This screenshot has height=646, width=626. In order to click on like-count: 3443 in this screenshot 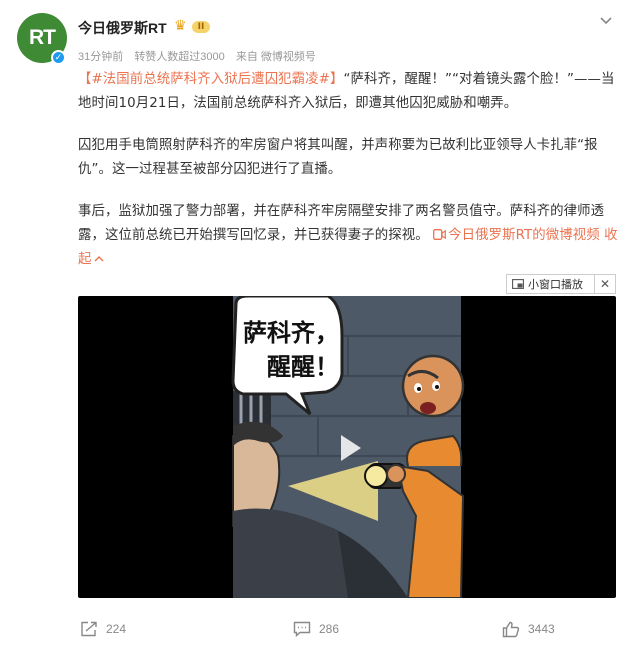, I will do `click(541, 629)`.